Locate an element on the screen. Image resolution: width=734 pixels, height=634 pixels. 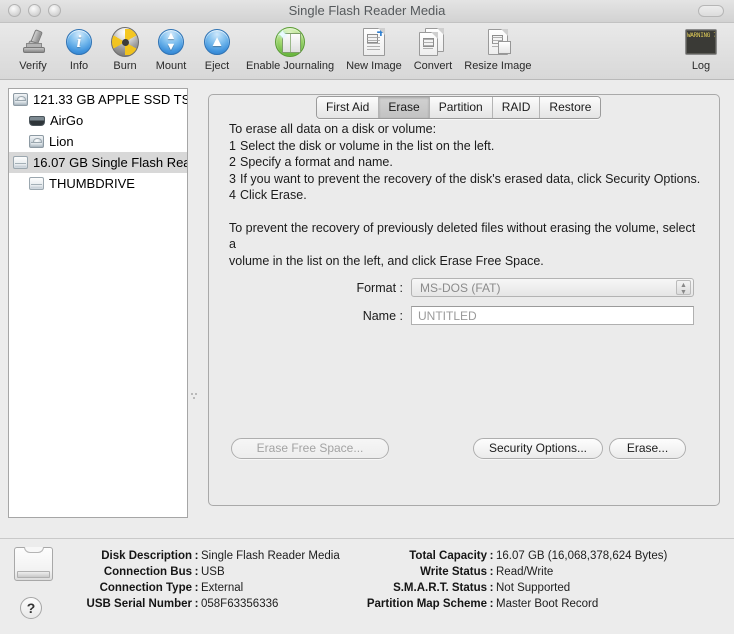
toolbar-button-burn: Burn is located at coordinates (125, 49).